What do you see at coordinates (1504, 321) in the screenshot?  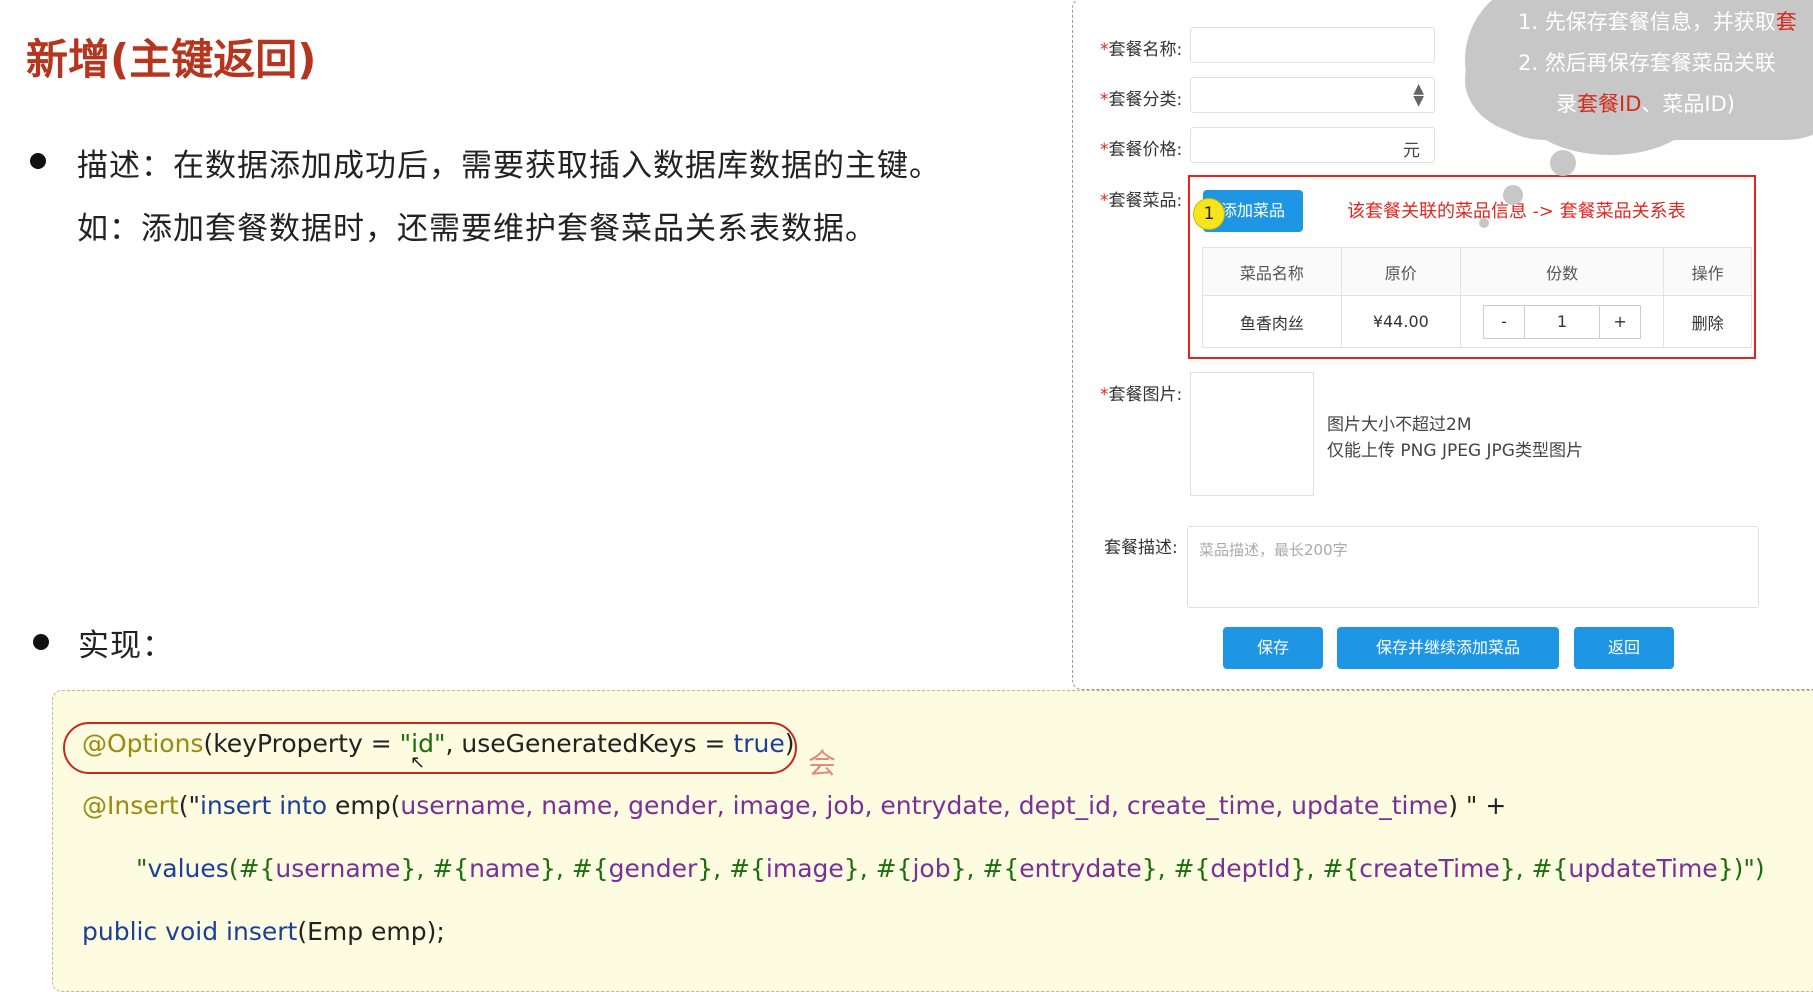 I see `qty-minus-button: -` at bounding box center [1504, 321].